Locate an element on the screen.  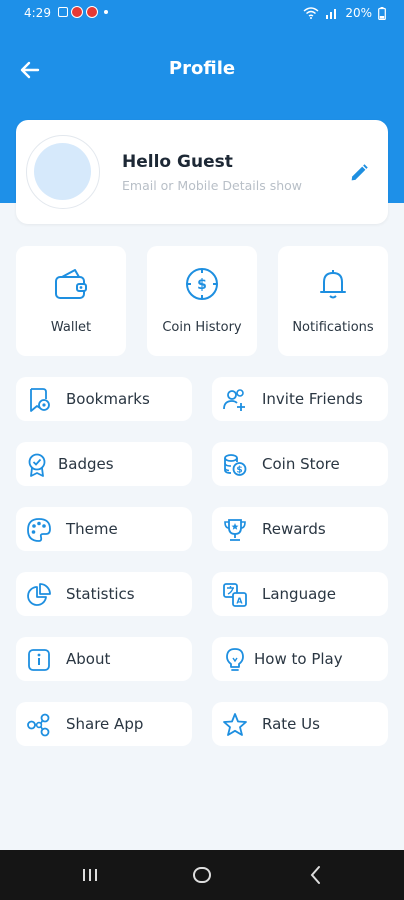
signal-icon is located at coordinates (331, 14).